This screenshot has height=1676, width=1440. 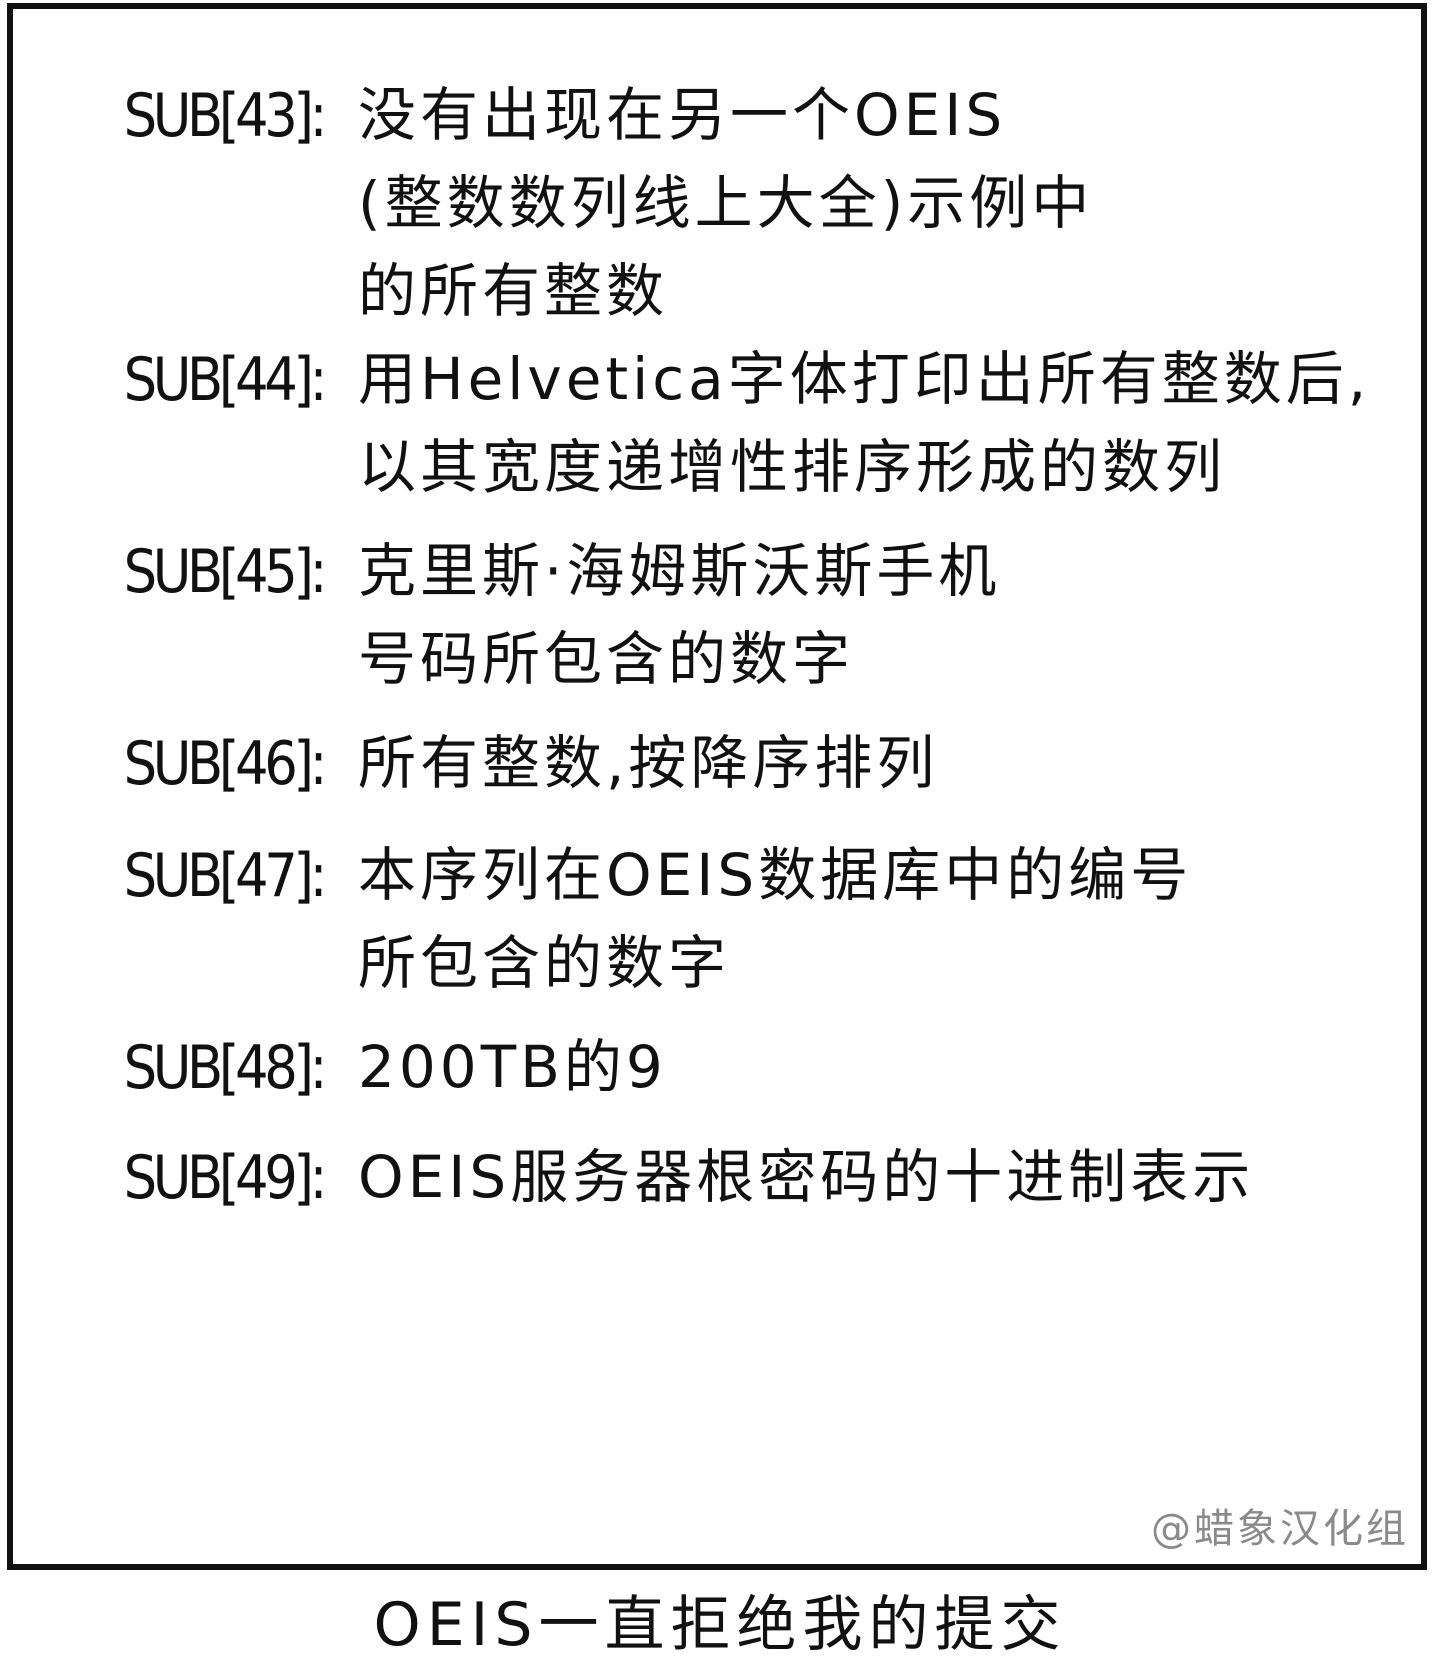 I want to click on submission-text: 本序列在OEIS数据库中的编号 所包含的数字, so click(x=888, y=919).